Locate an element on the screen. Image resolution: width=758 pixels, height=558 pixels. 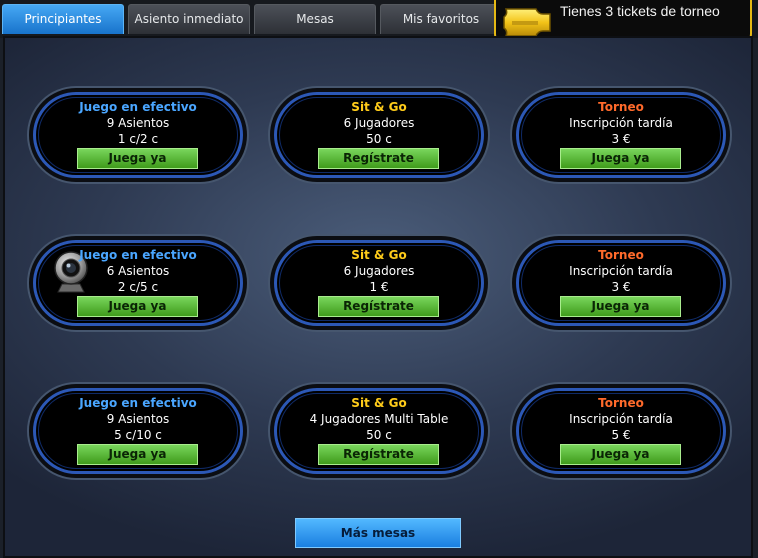
table-stakes: 1 c/2 c is located at coordinates (138, 139).